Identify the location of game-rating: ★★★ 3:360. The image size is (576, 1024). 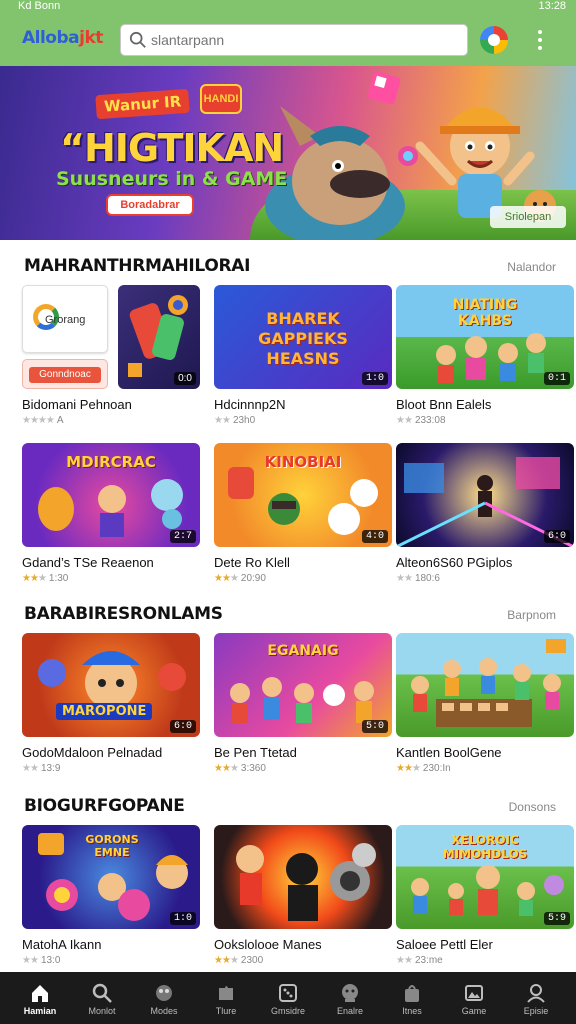
(240, 768).